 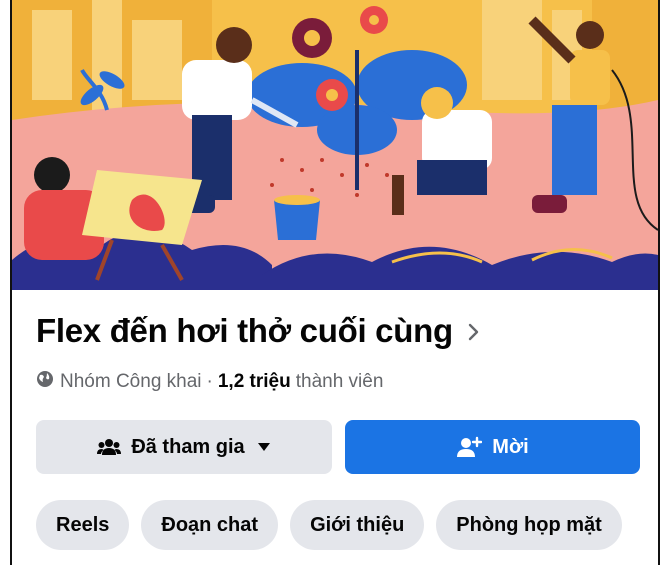 What do you see at coordinates (45, 382) in the screenshot?
I see `globe-icon` at bounding box center [45, 382].